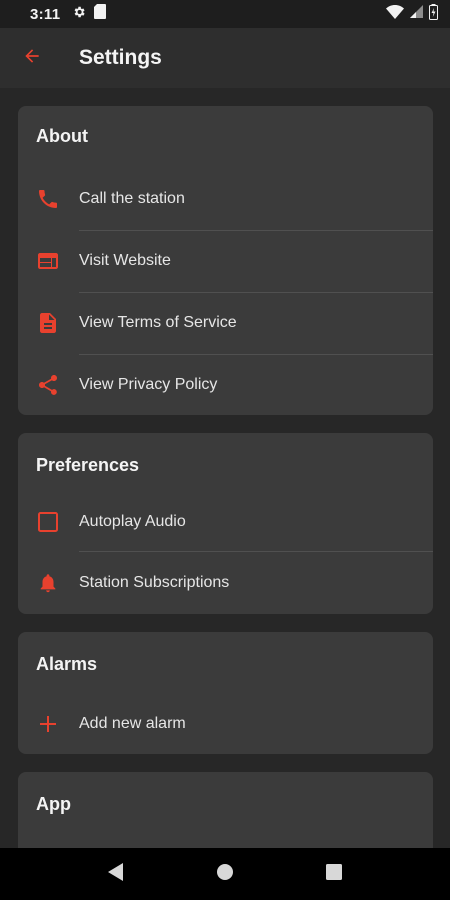 Image resolution: width=450 pixels, height=900 pixels. Describe the element at coordinates (45, 14) in the screenshot. I see `status-time: 3:11` at that location.